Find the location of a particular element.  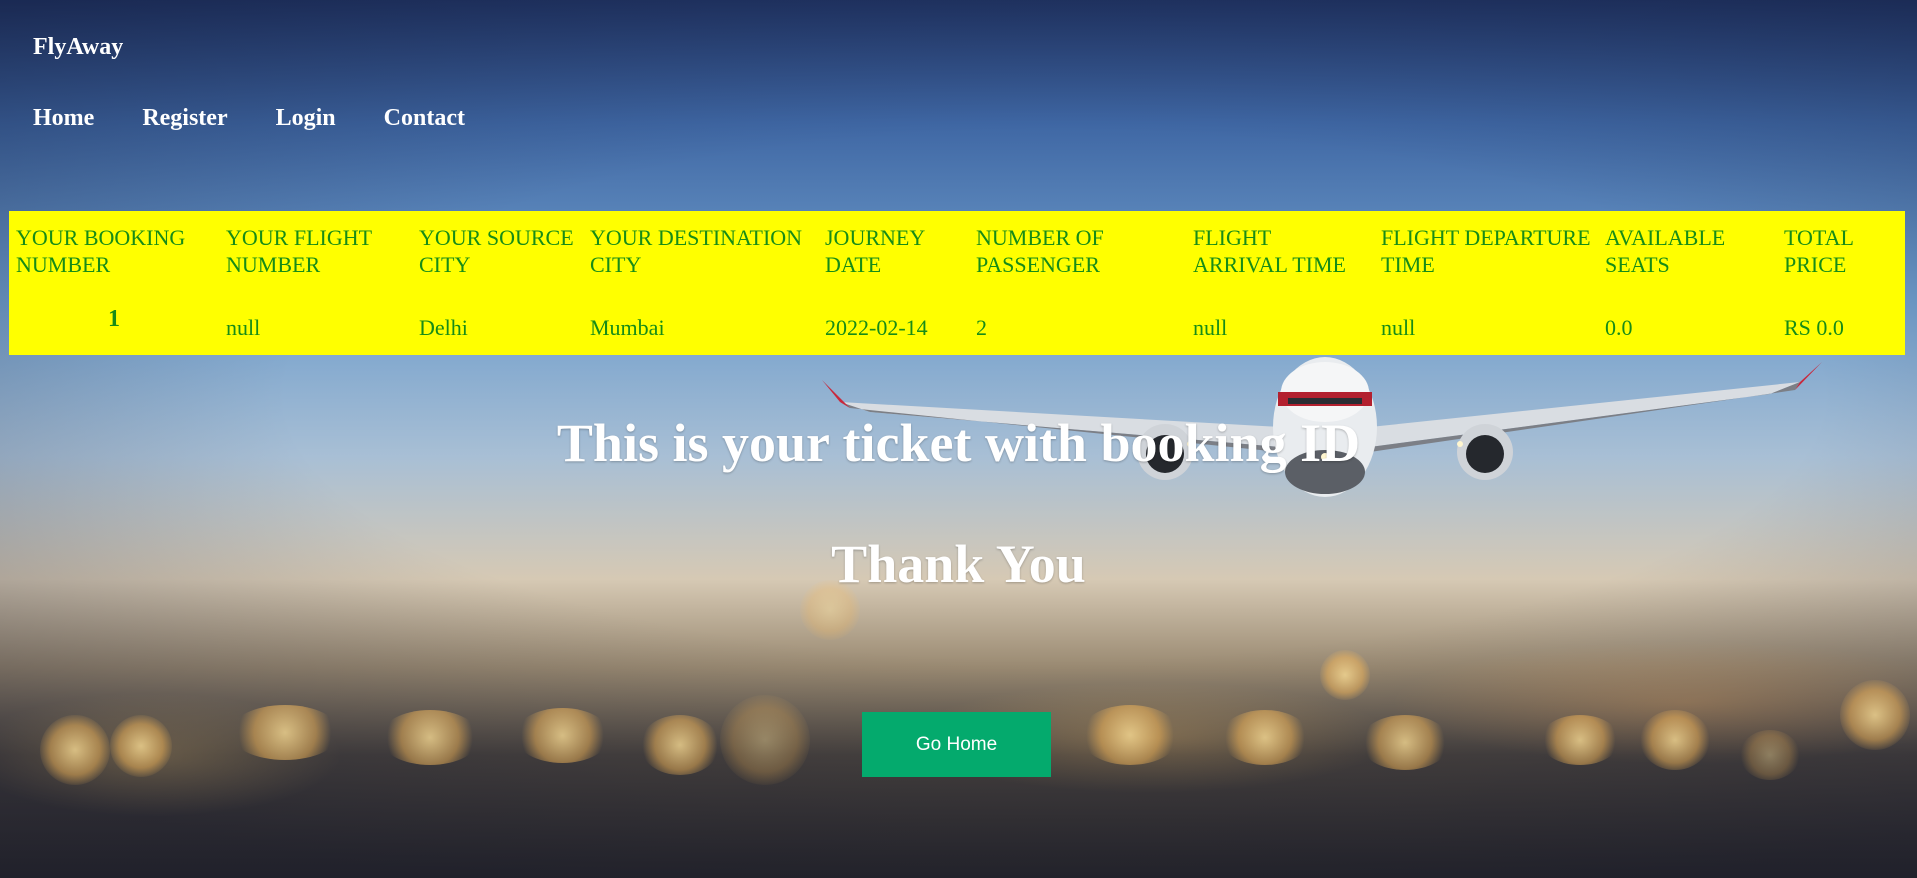

value-flight-departure-time: null is located at coordinates (1398, 327).